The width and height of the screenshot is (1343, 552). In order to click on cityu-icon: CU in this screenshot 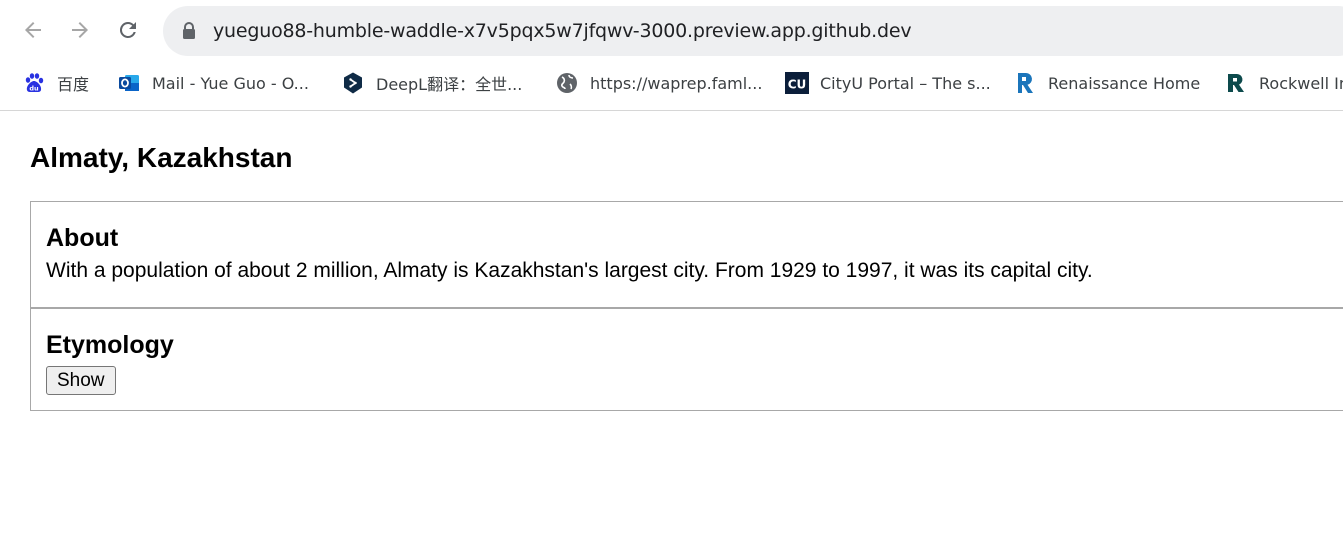, I will do `click(797, 83)`.